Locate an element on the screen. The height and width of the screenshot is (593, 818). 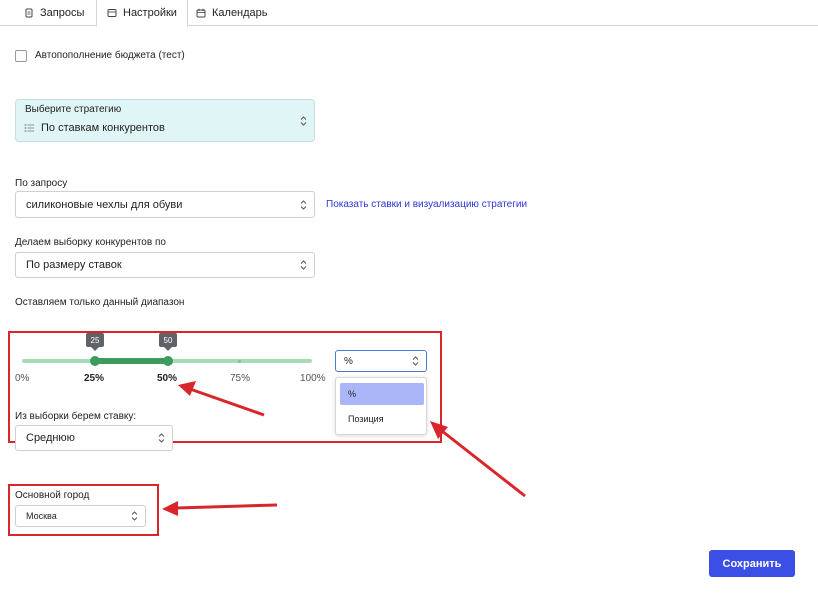
bid-select: Среднюю is located at coordinates (94, 438).